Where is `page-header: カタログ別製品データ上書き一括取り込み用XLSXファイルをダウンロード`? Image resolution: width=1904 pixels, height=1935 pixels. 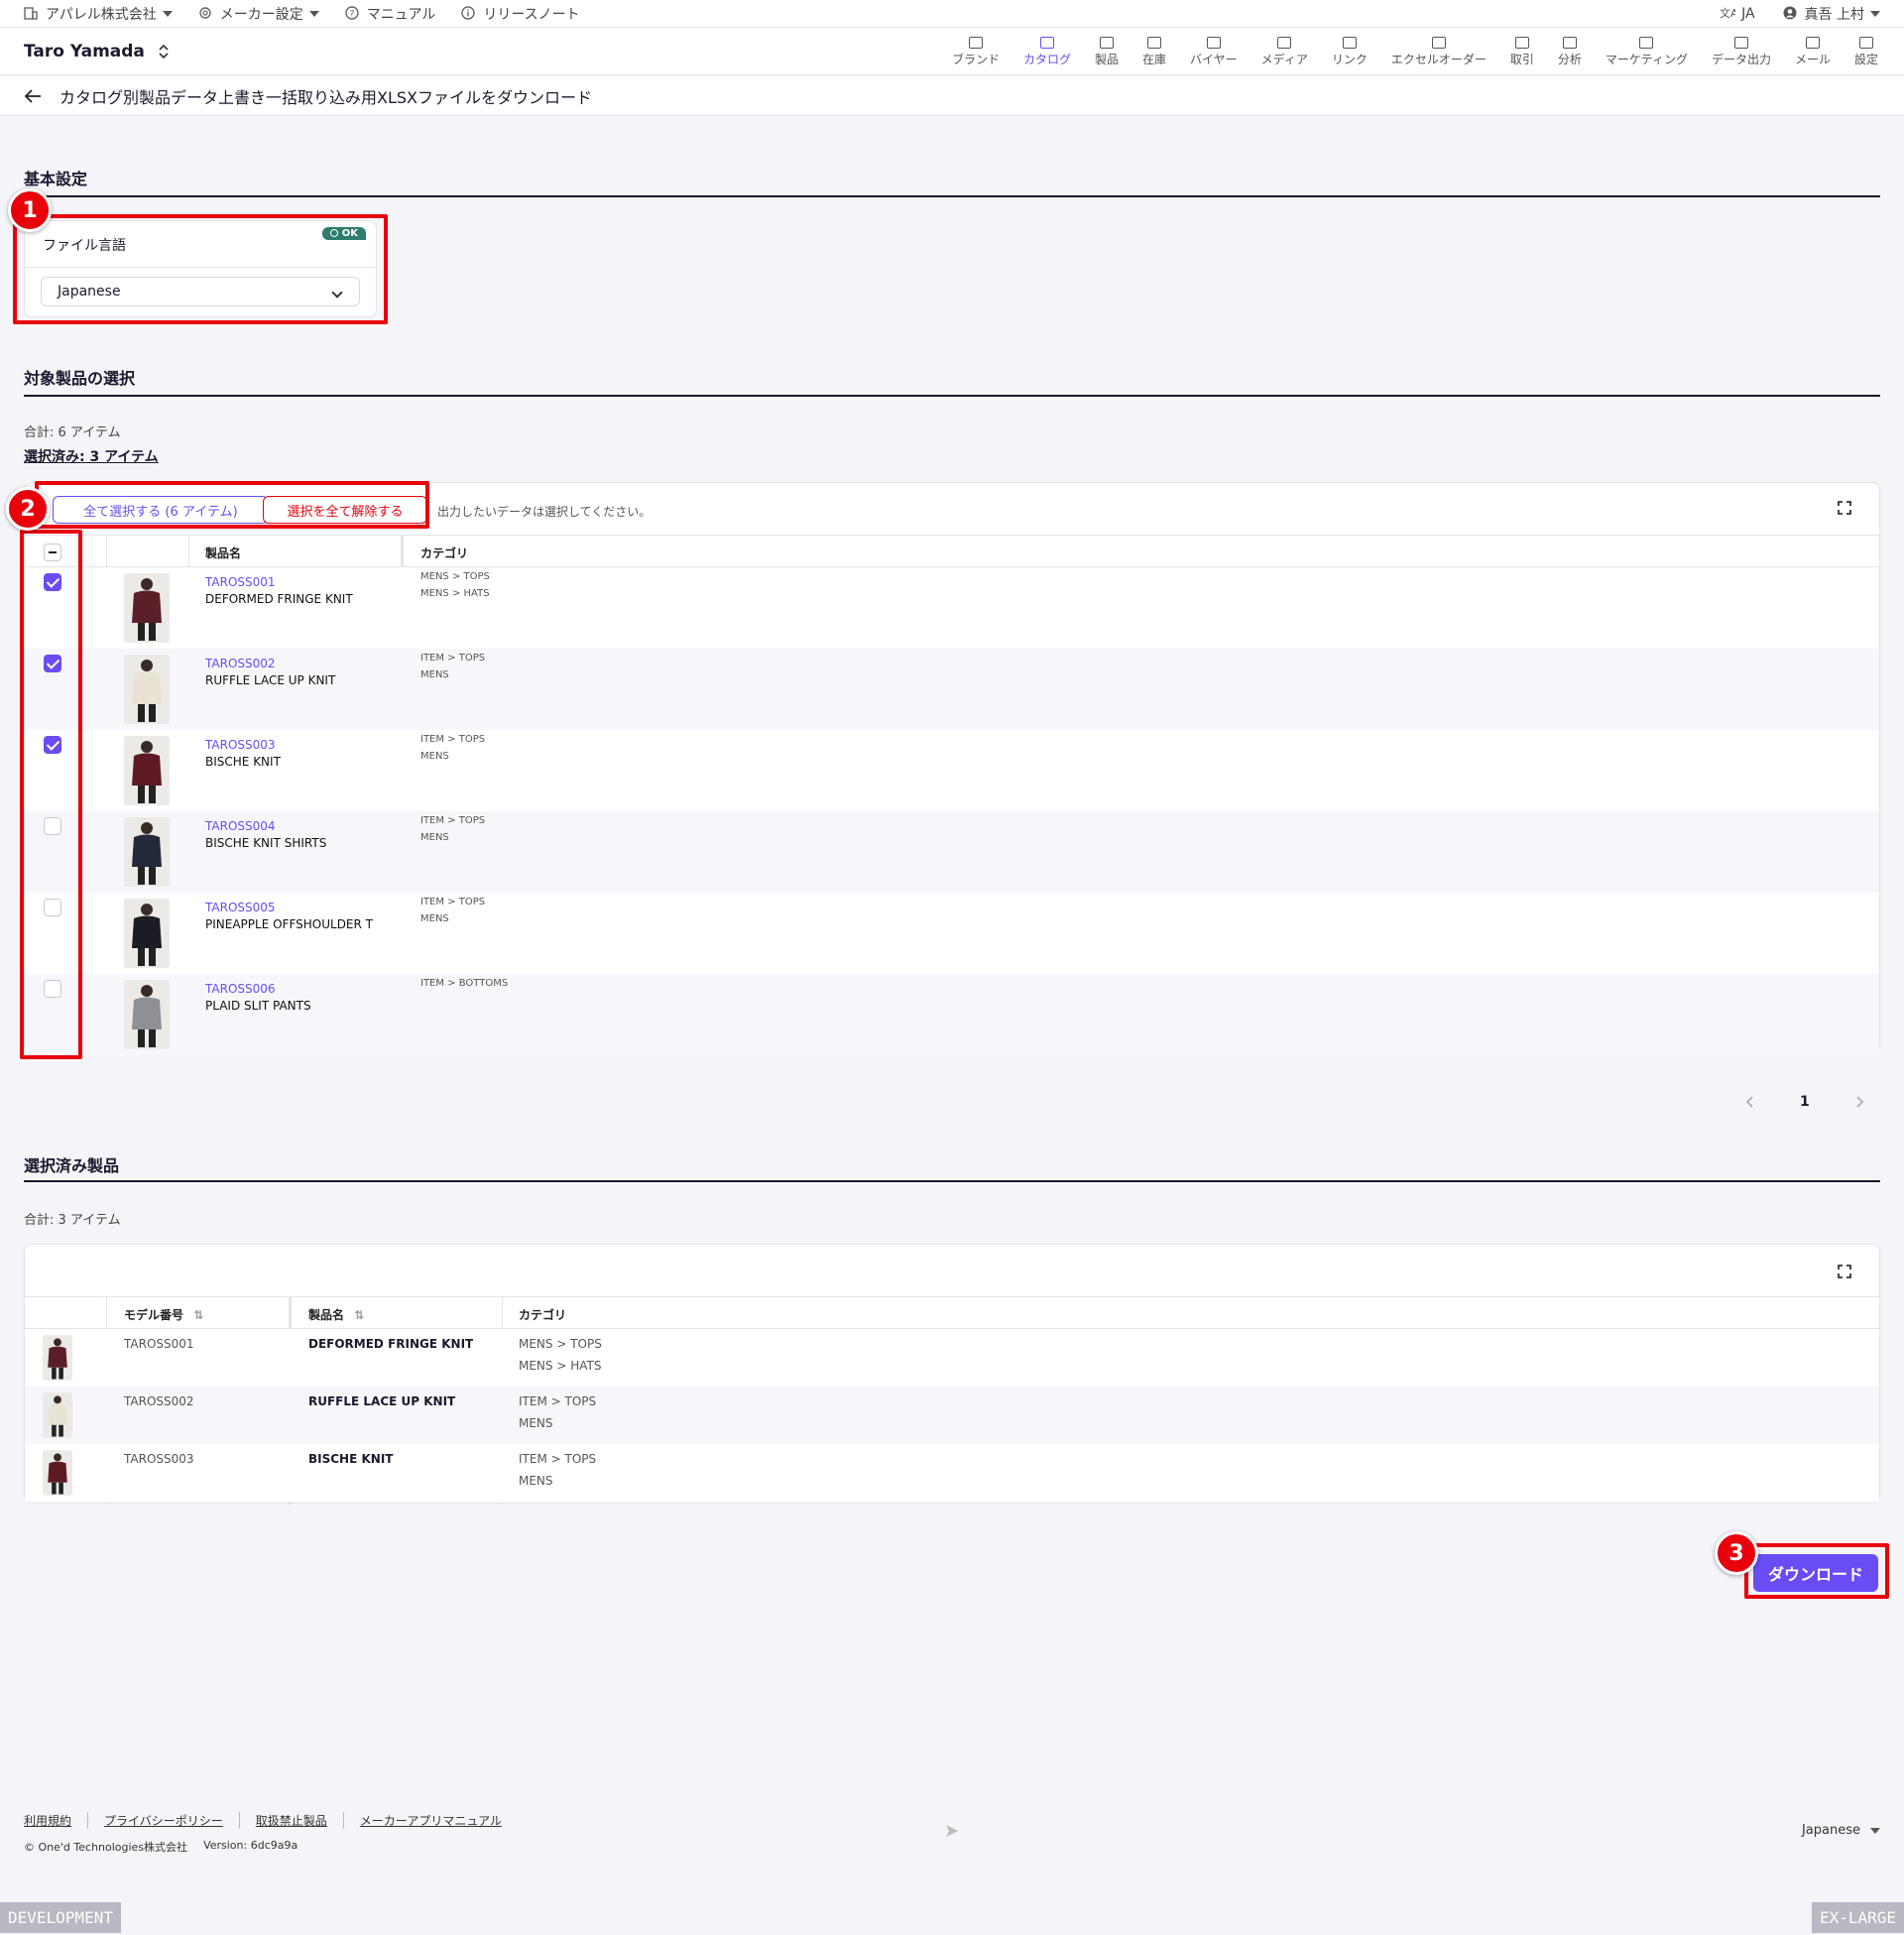 page-header: カタログ別製品データ上書き一括取り込み用XLSXファイルをダウンロード is located at coordinates (952, 96).